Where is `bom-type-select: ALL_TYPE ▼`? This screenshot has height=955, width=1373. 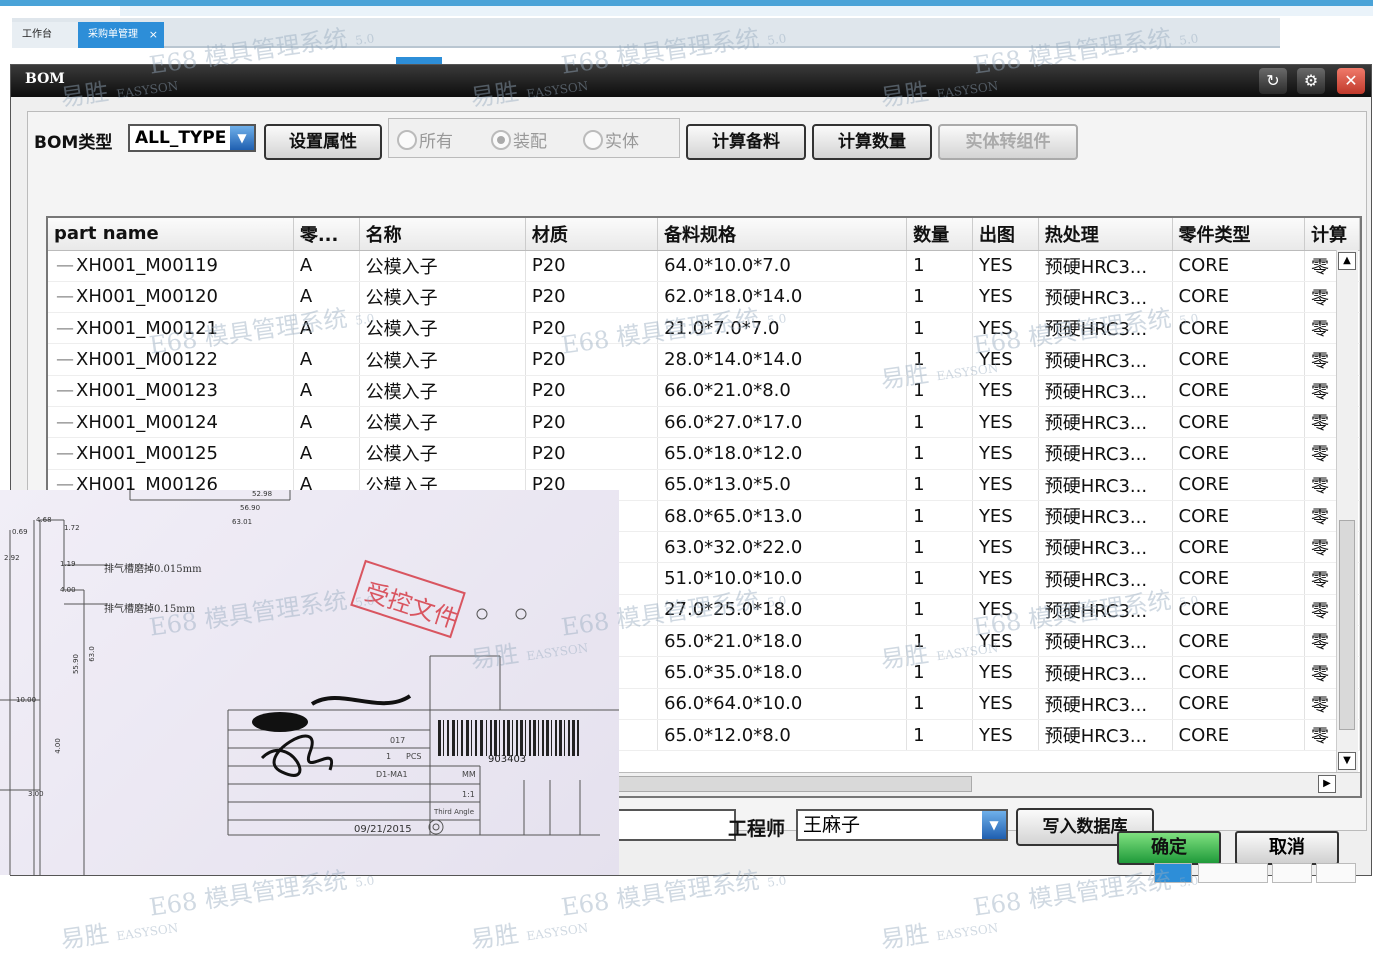 bom-type-select: ALL_TYPE ▼ is located at coordinates (192, 138).